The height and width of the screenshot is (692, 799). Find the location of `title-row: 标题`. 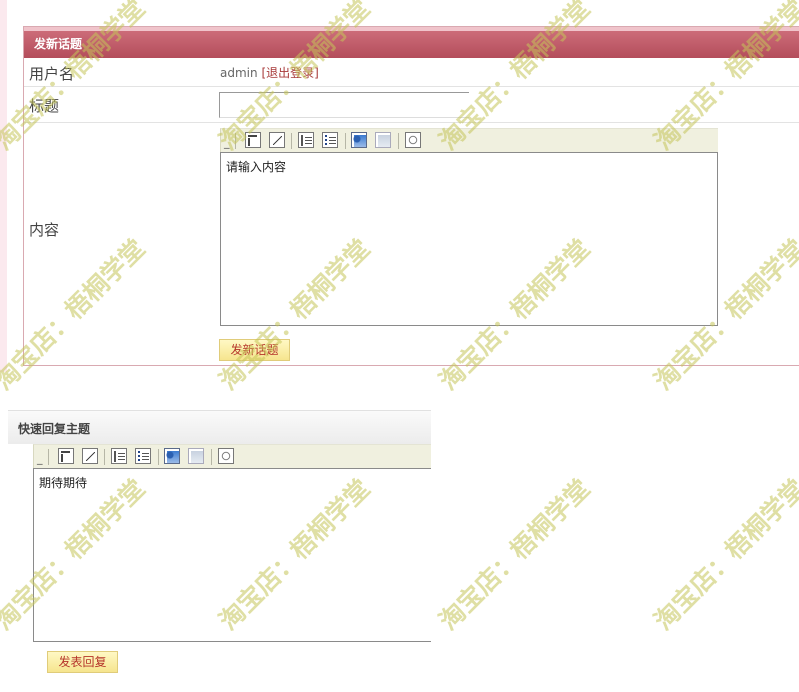

title-row: 标题 is located at coordinates (411, 105).